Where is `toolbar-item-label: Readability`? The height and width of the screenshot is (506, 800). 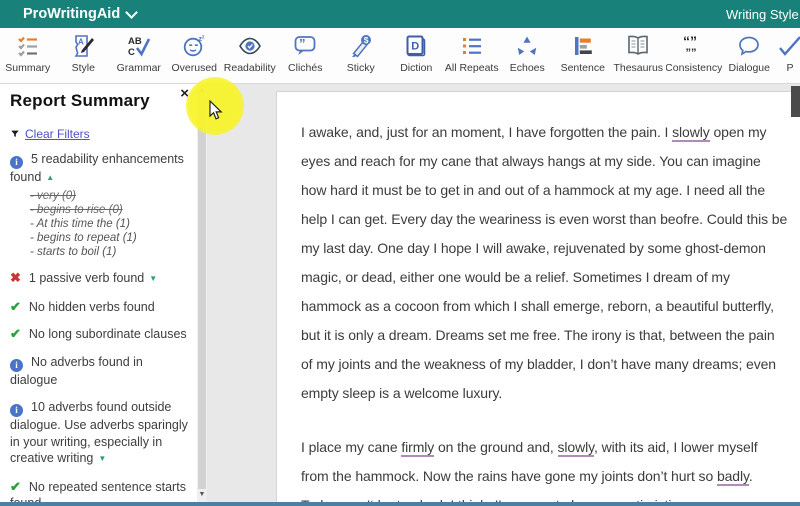 toolbar-item-label: Readability is located at coordinates (249, 68).